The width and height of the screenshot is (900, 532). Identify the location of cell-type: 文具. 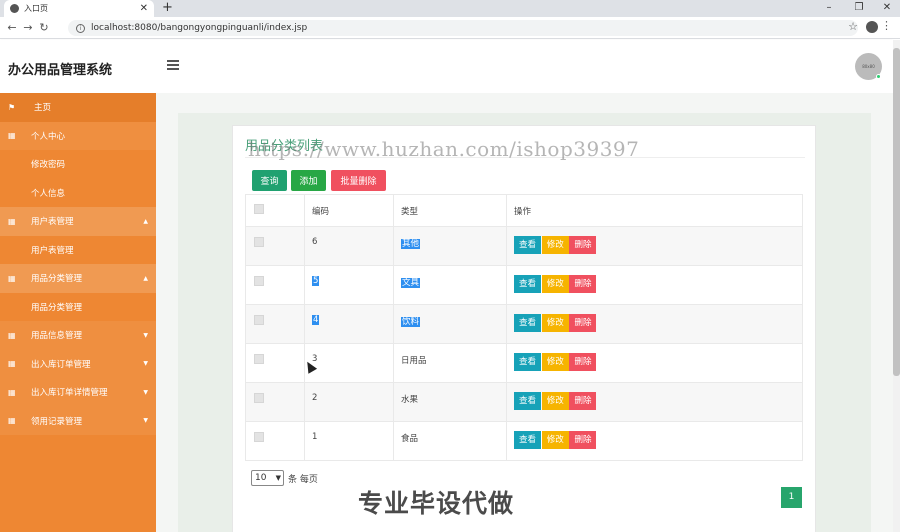
(411, 283).